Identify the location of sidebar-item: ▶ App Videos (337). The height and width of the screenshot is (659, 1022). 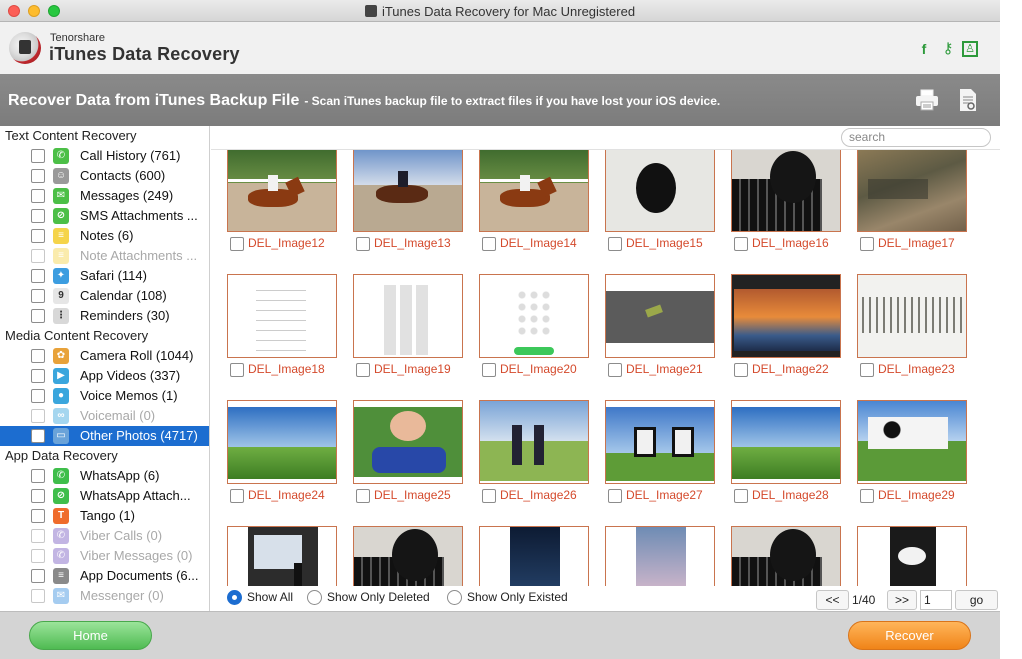
(104, 376).